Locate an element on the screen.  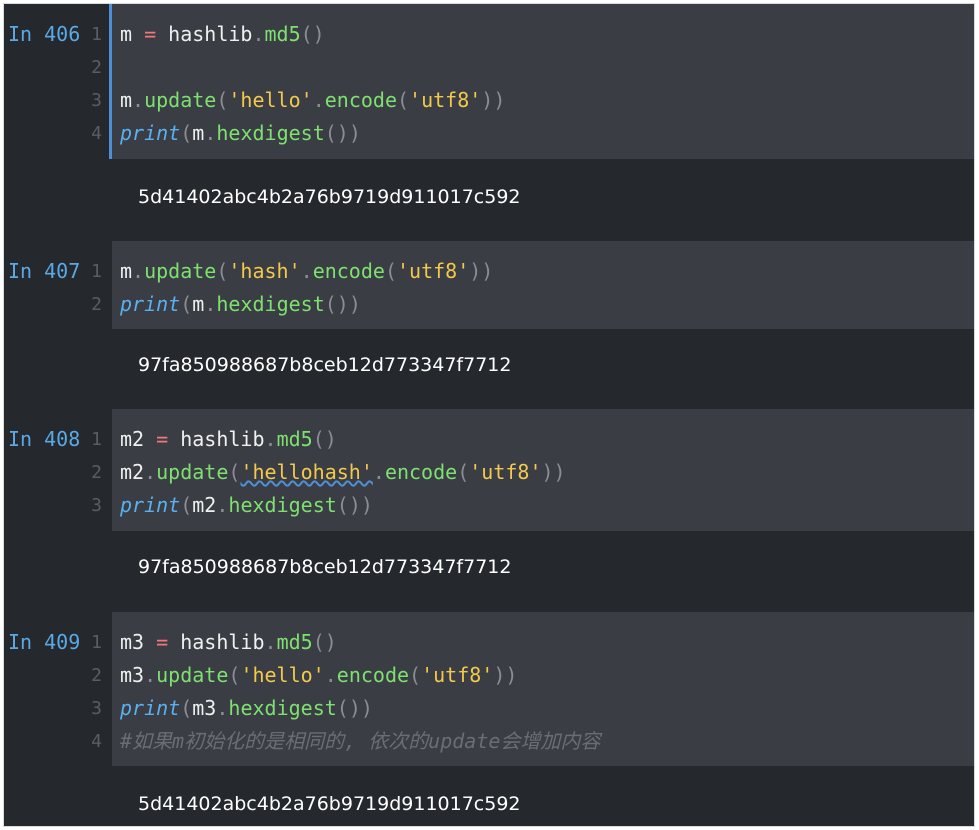
code-line: m.update('hello'.encode('utf8')) is located at coordinates (312, 100).